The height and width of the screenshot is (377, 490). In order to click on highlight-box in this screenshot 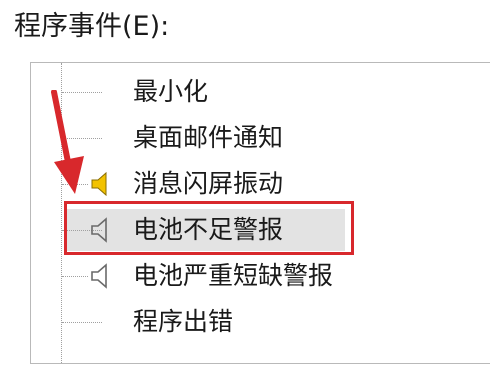, I will do `click(209, 228)`.